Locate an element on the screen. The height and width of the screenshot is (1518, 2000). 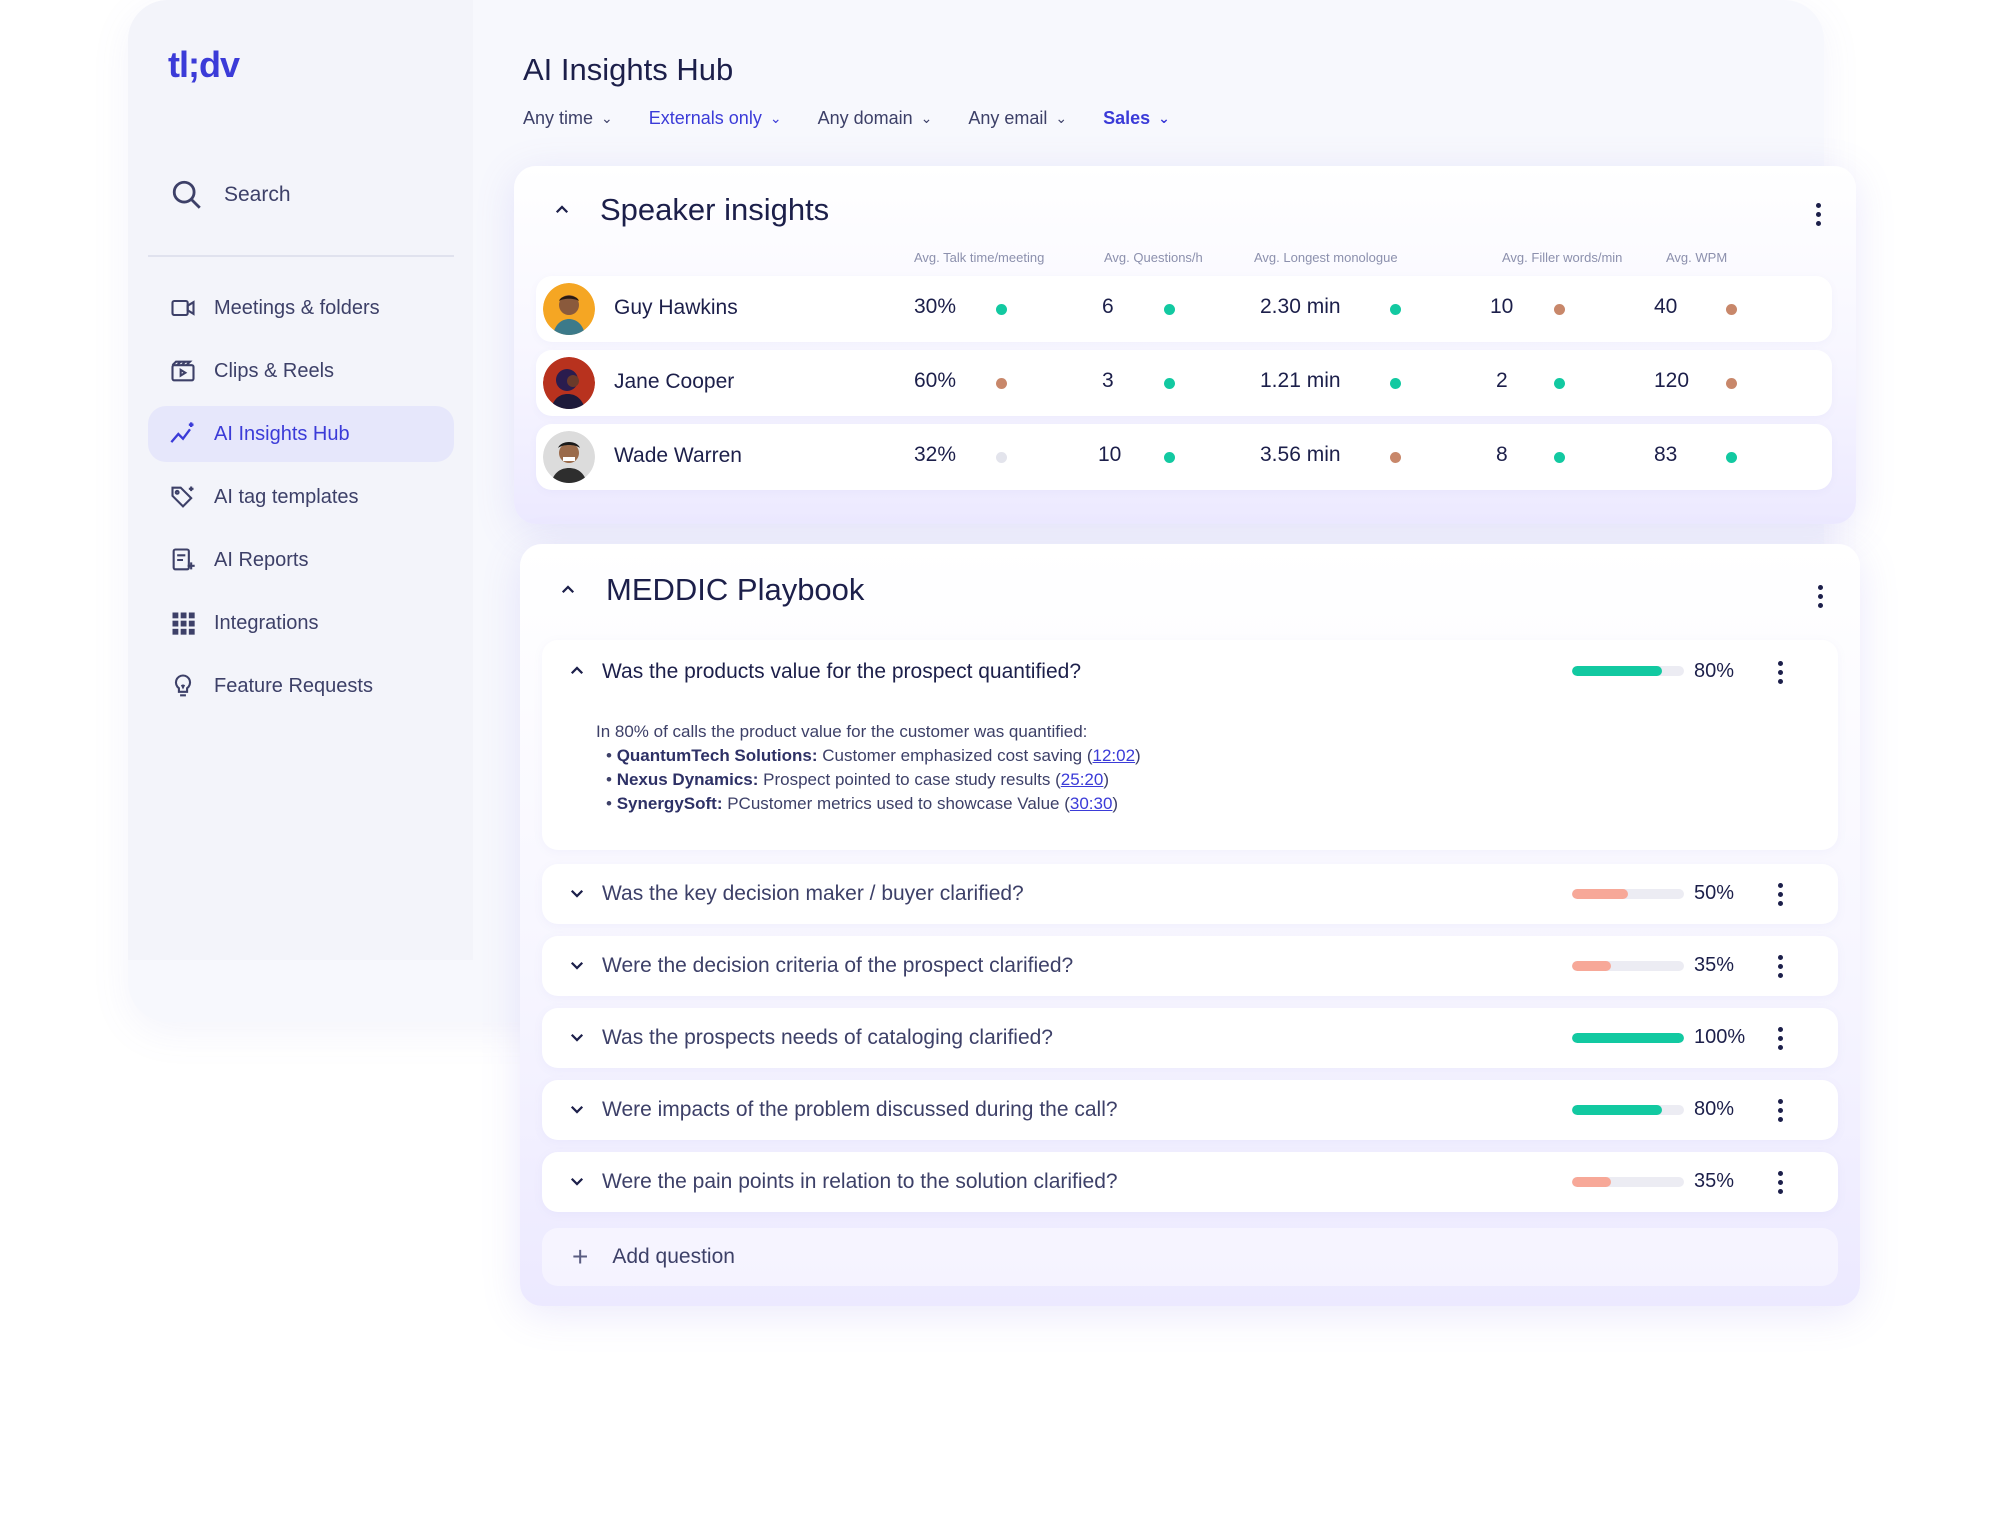
sidebar-item-ai-tag-templates: AI tag templates is located at coordinates (301, 497).